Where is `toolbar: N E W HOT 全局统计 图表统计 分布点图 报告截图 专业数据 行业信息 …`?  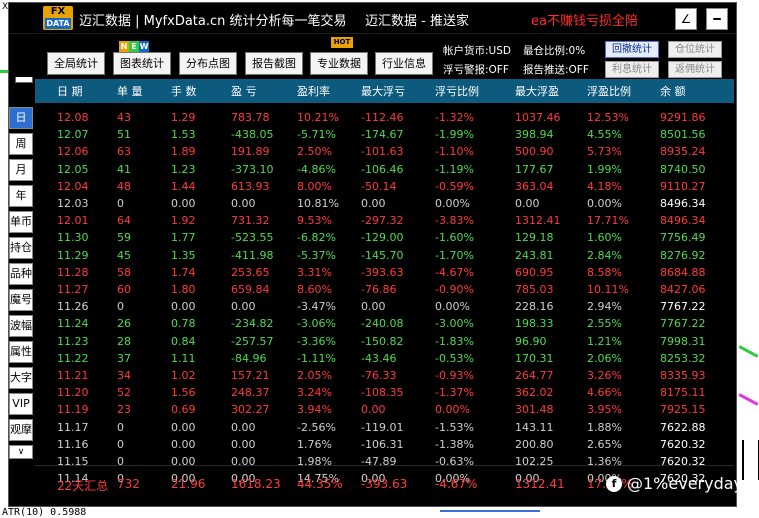 toolbar: N E W HOT 全局统计 图表统计 分布点图 报告截图 专业数据 行业信息 … is located at coordinates (372, 56).